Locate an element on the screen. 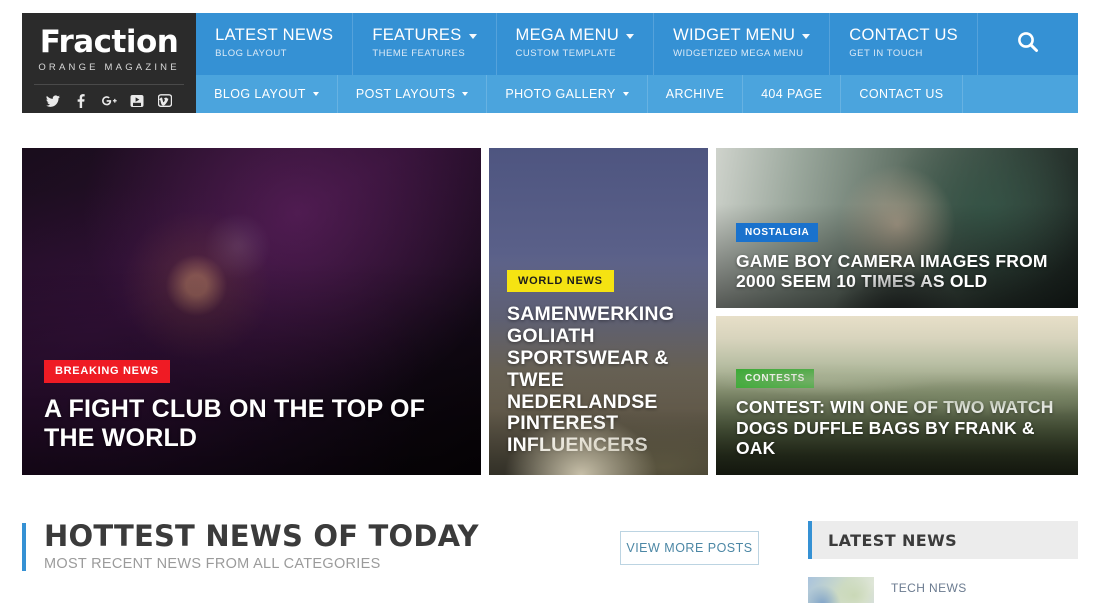  subnav-label: PHOTO GALLERY is located at coordinates (560, 94).